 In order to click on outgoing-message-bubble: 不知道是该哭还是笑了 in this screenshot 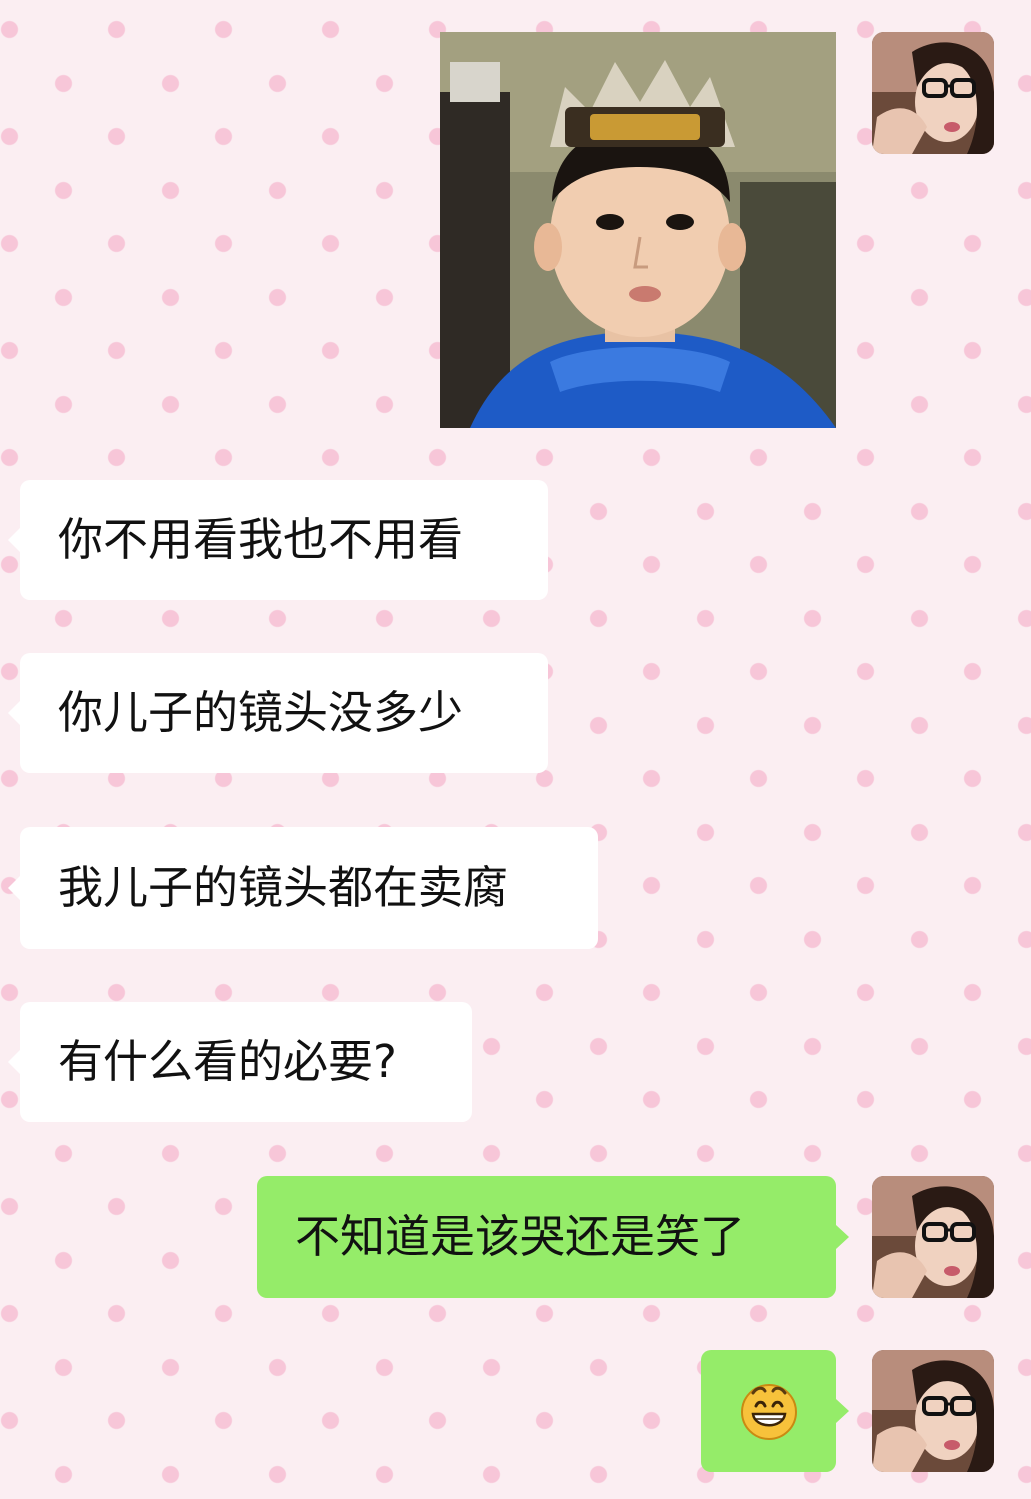, I will do `click(553, 1237)`.